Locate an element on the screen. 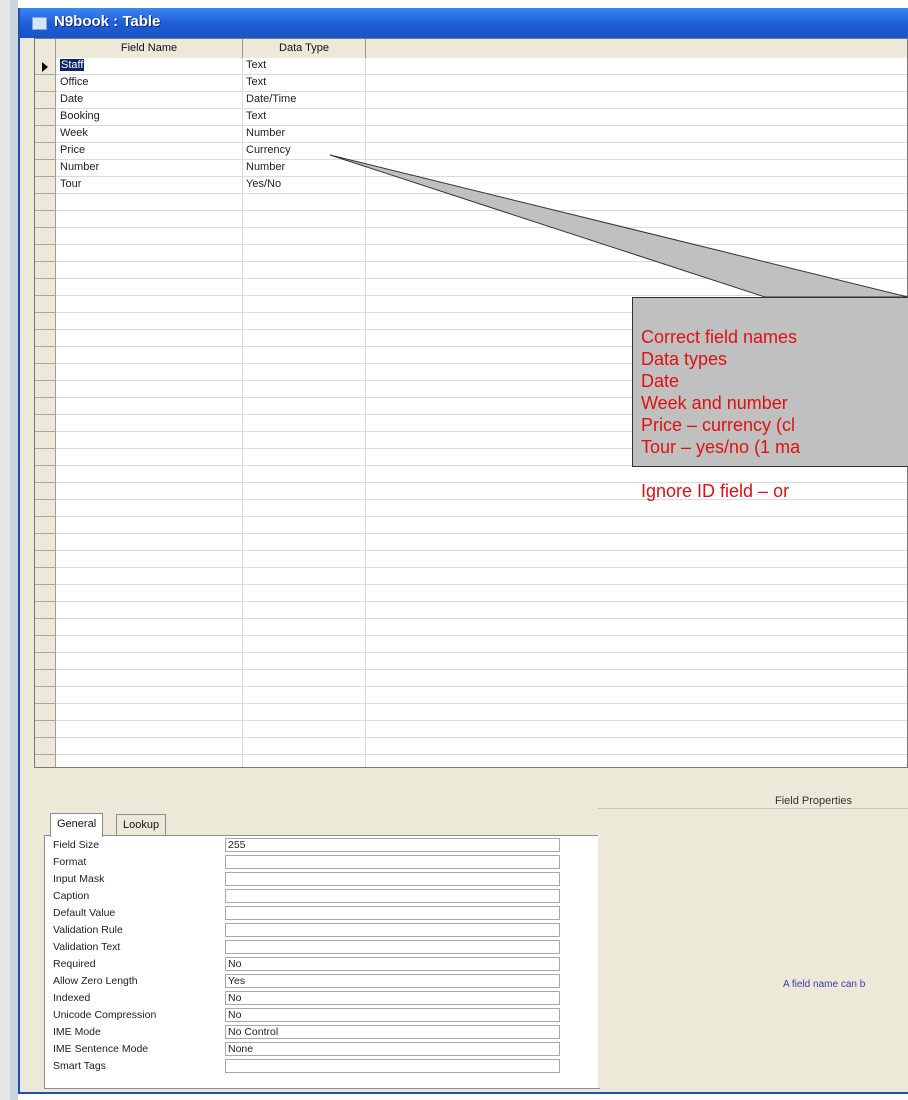  tab-general: General is located at coordinates (77, 825).